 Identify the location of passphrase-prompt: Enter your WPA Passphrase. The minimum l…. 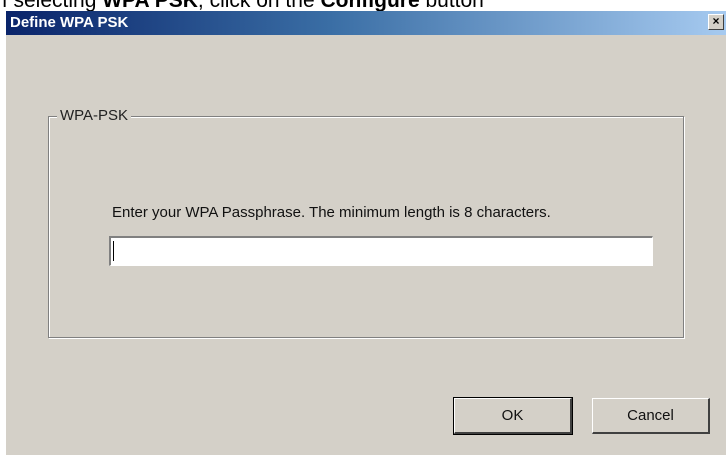
(331, 212).